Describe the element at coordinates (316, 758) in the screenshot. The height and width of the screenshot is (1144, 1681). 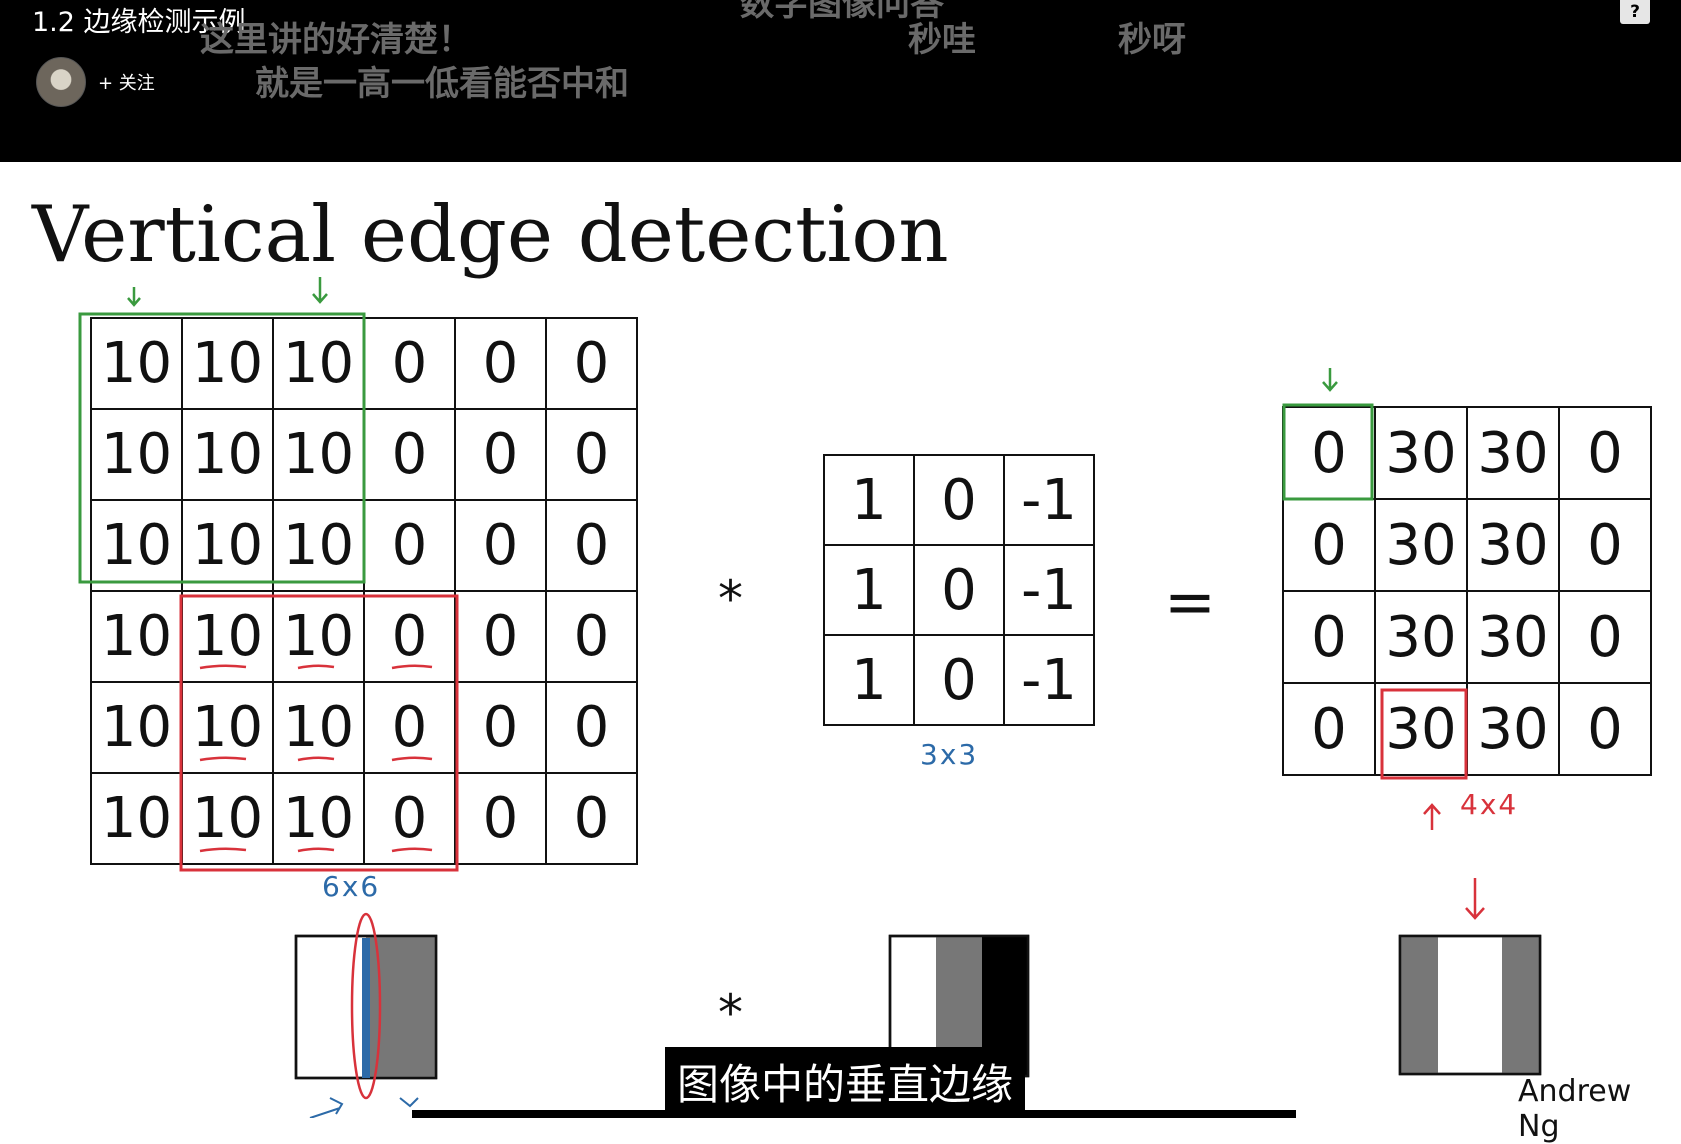
I see `underline-annotations` at that location.